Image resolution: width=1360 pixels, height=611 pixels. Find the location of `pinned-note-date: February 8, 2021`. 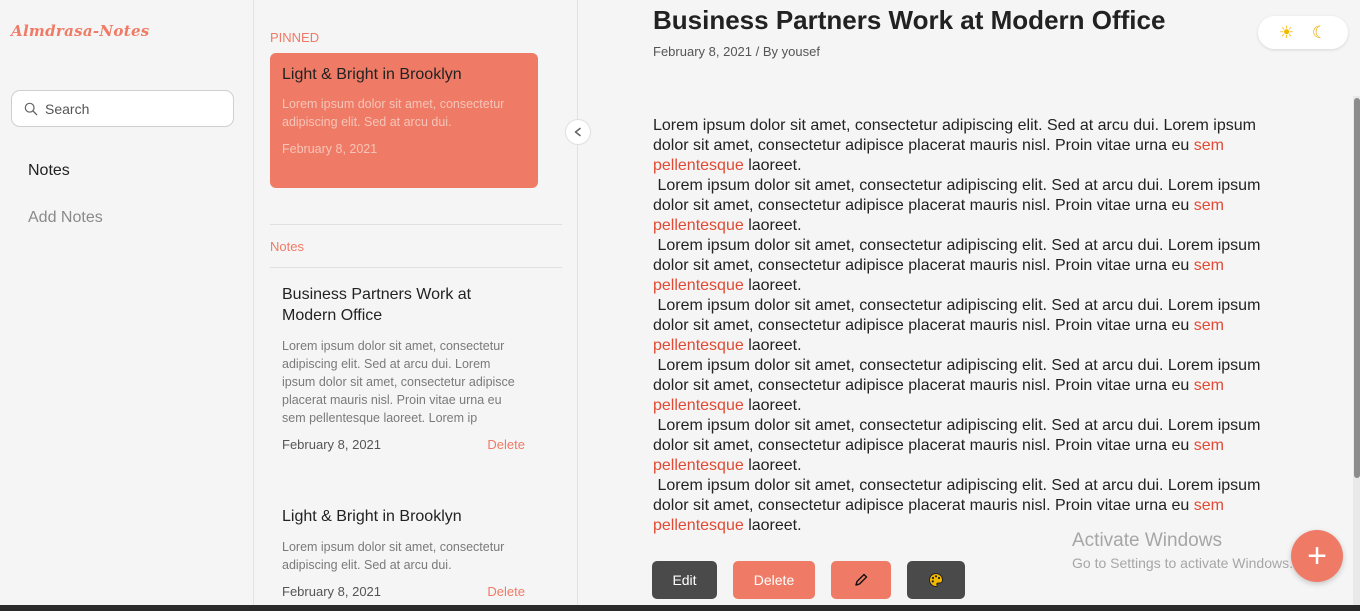

pinned-note-date: February 8, 2021 is located at coordinates (330, 149).